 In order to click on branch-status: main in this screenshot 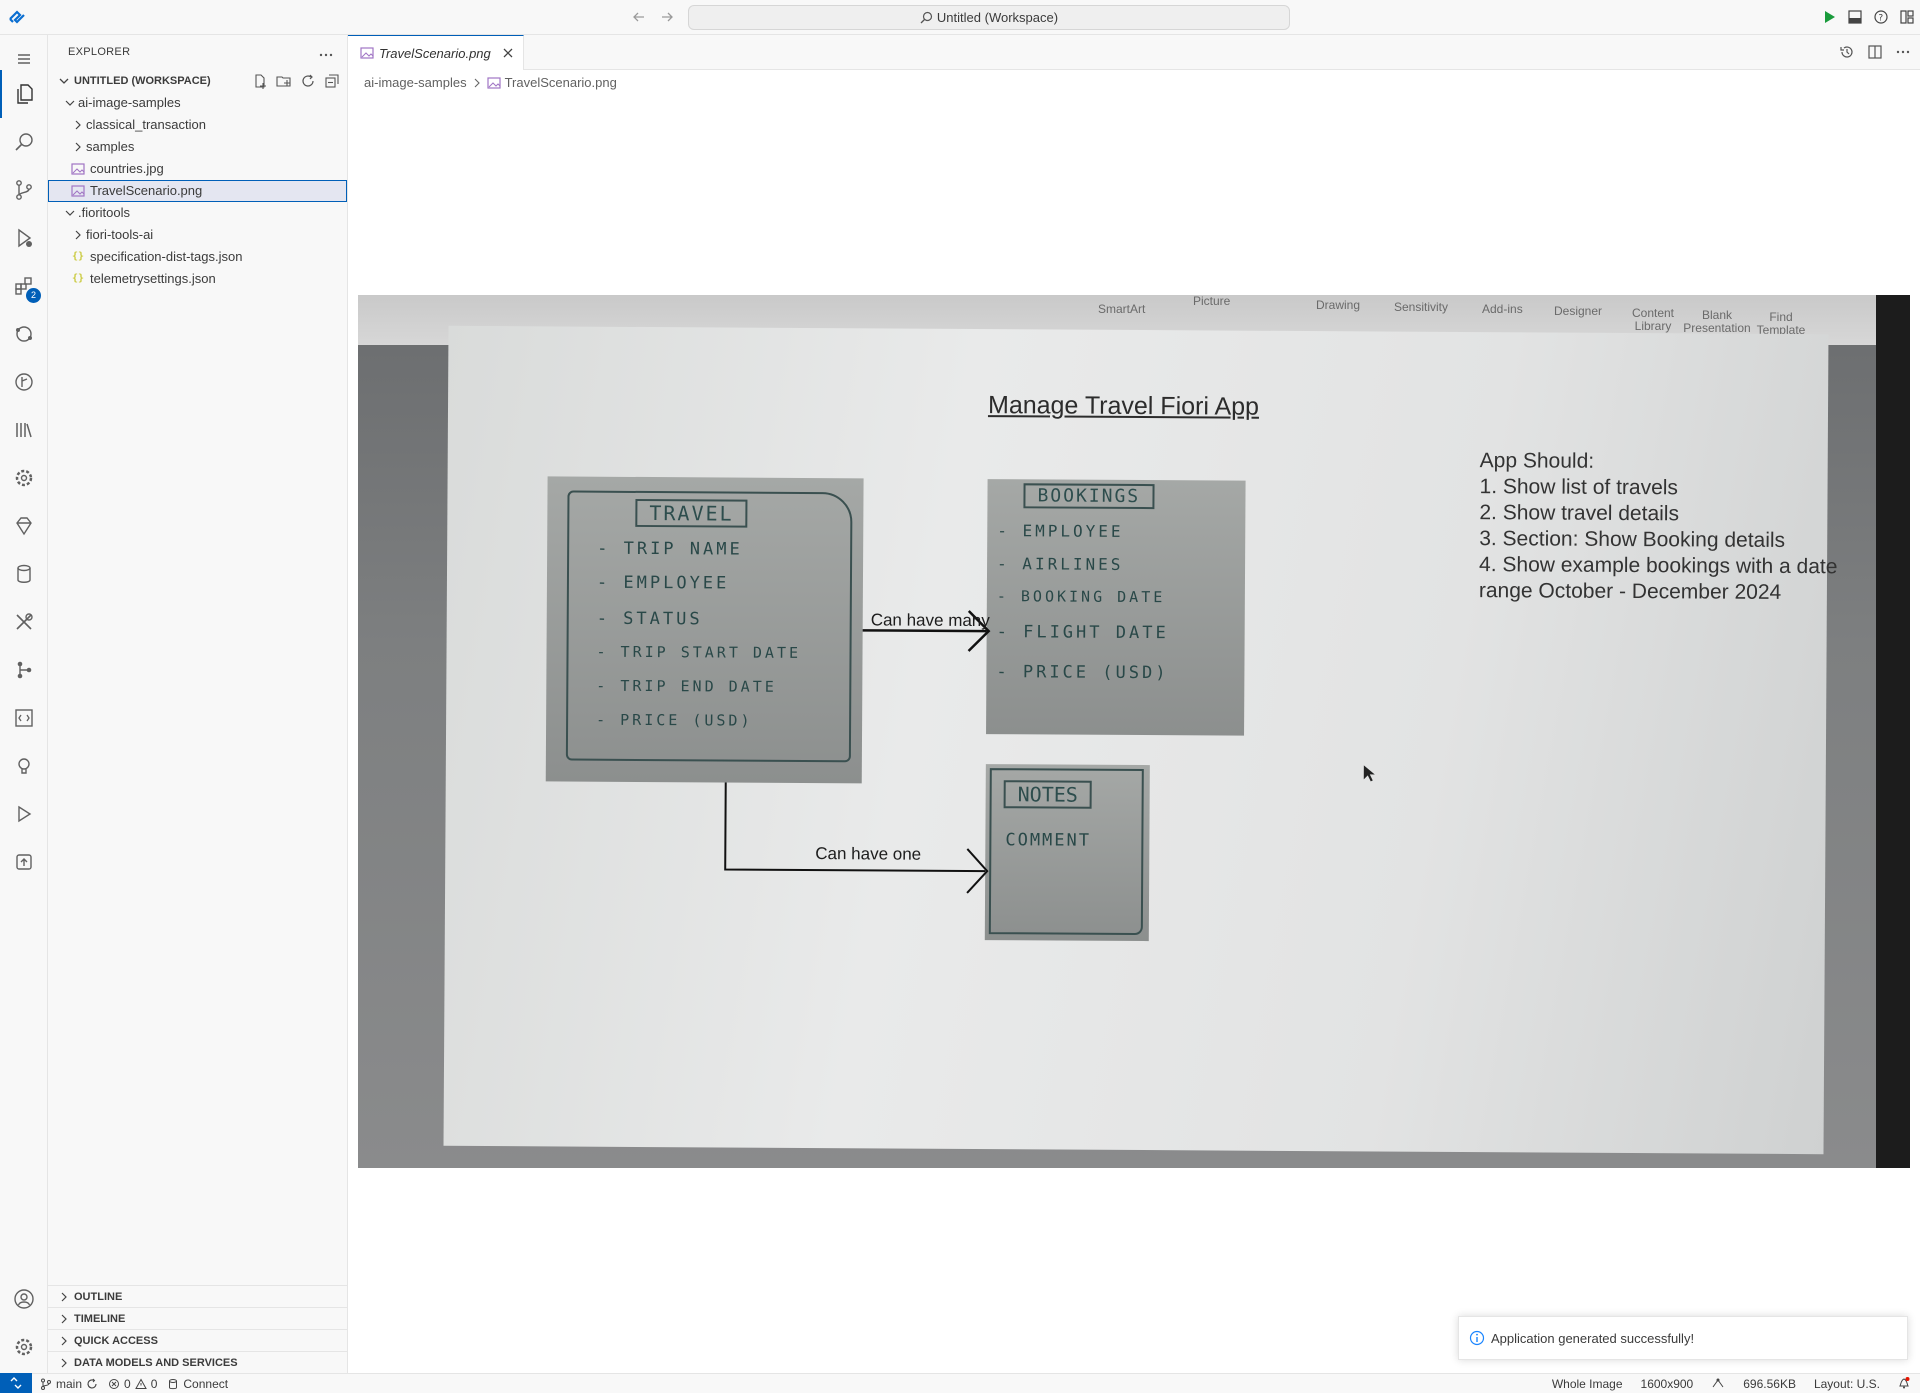, I will do `click(69, 1384)`.